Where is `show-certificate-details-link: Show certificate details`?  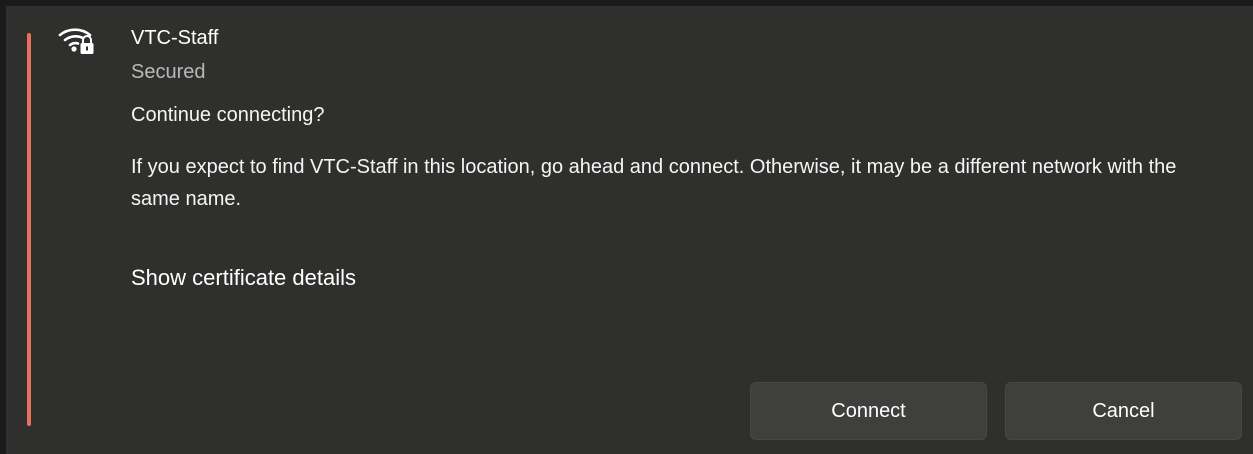
show-certificate-details-link: Show certificate details is located at coordinates (243, 278).